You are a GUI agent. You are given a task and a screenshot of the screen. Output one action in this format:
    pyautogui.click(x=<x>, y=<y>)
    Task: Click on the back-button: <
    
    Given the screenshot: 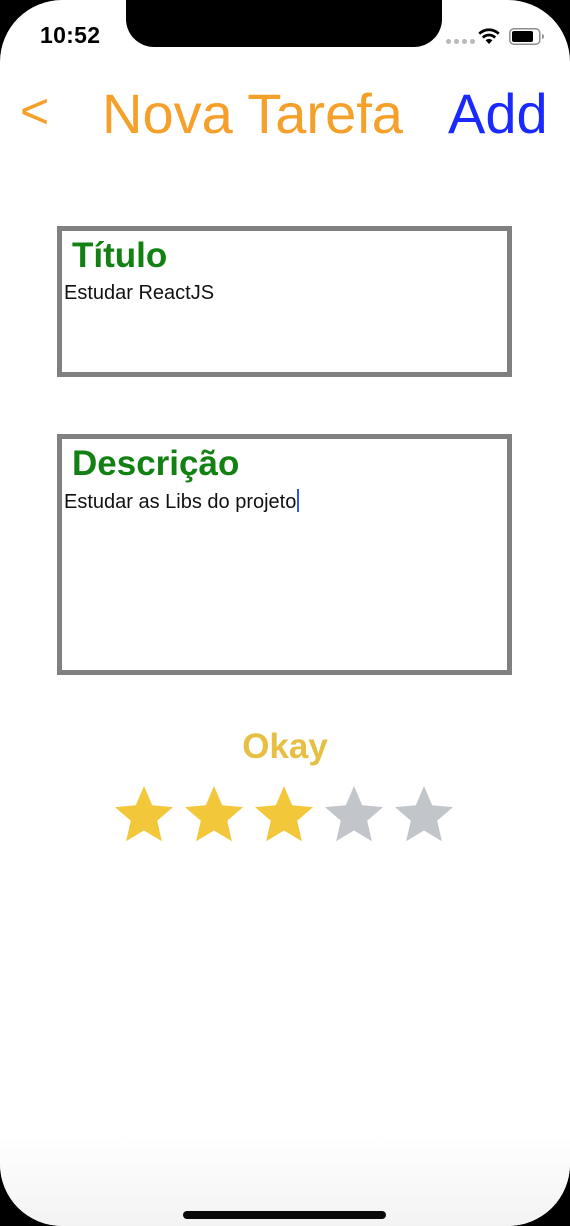 What is the action you would take?
    pyautogui.click(x=34, y=111)
    